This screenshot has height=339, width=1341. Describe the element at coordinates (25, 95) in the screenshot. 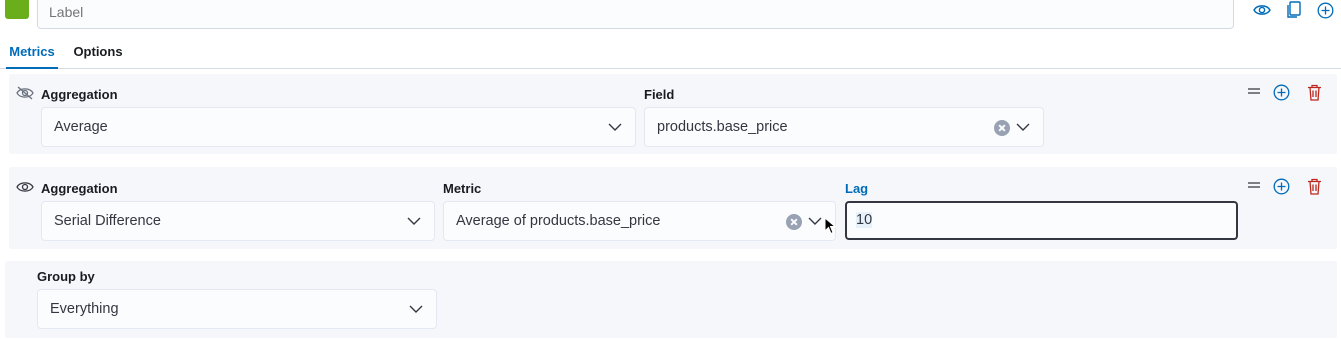

I see `eye-closed-icon` at that location.